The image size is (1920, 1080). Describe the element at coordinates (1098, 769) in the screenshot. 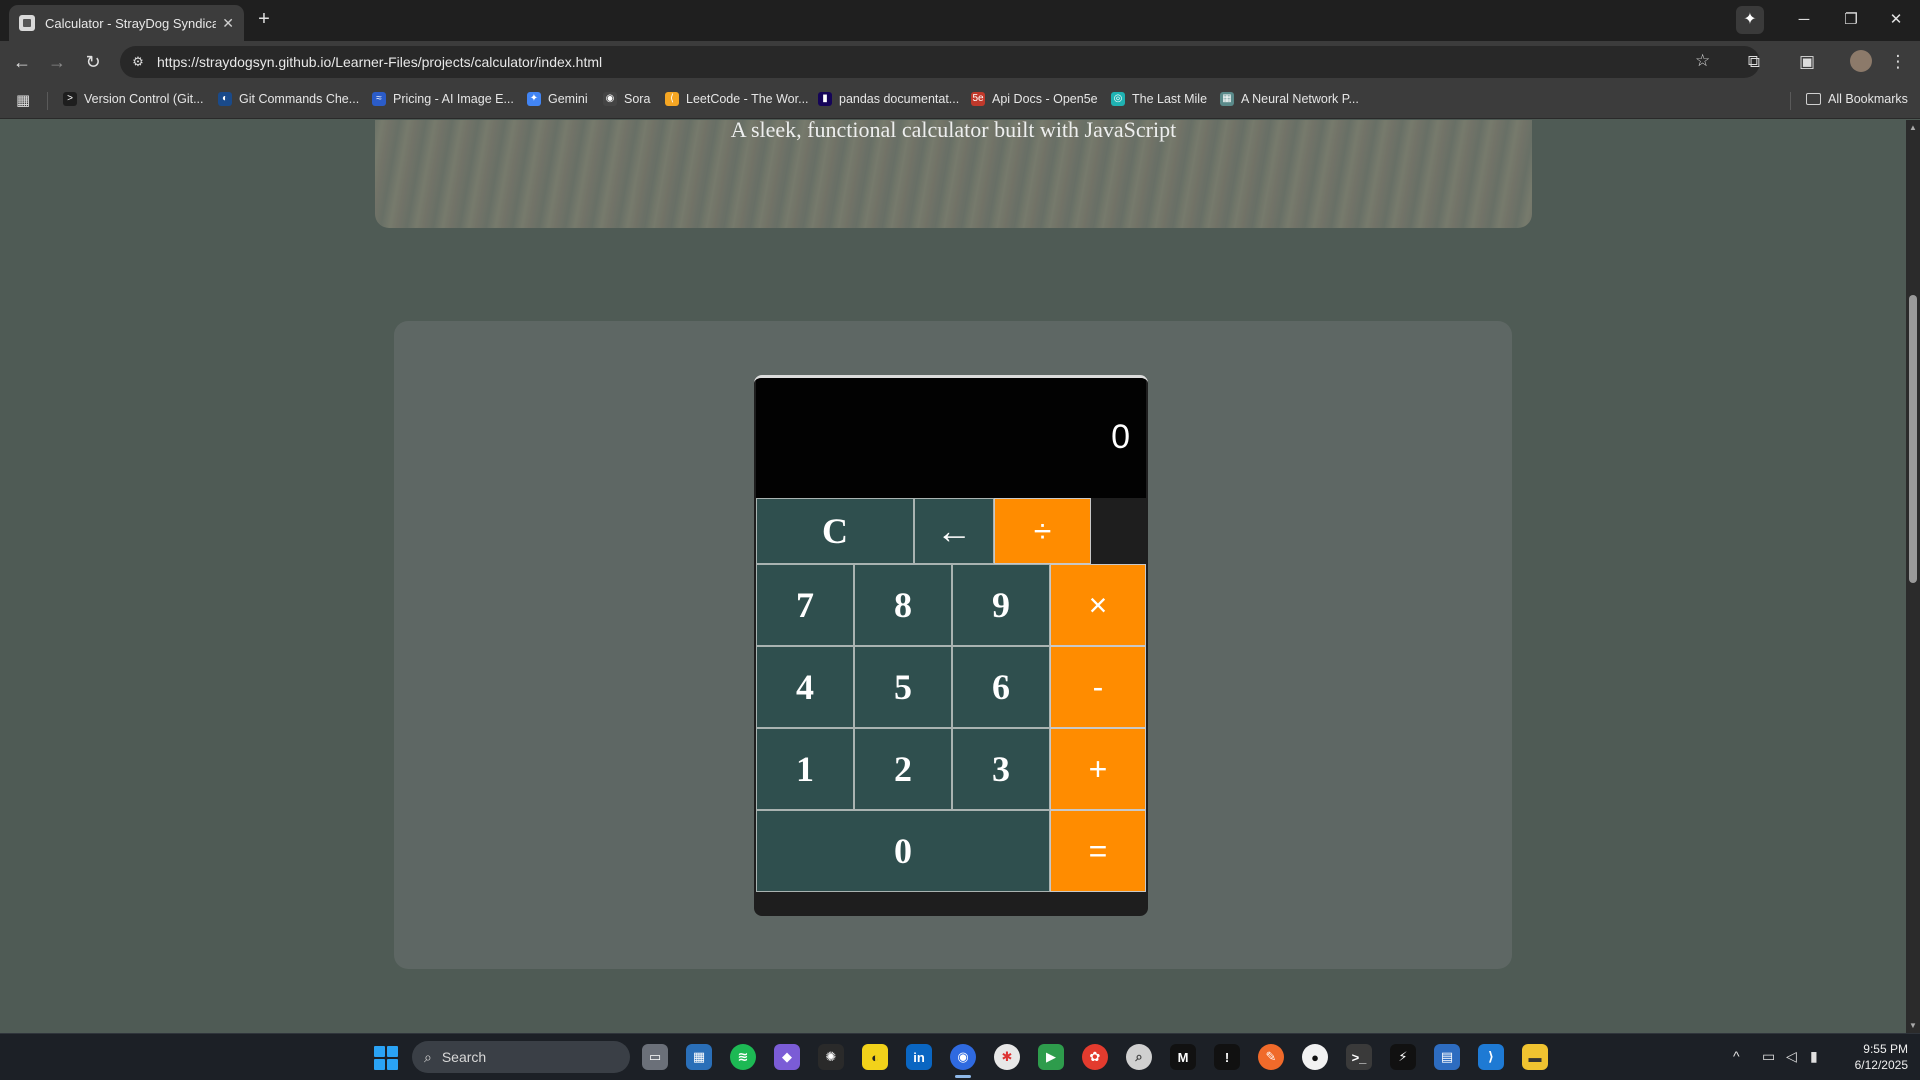

I see `add-button: +` at that location.